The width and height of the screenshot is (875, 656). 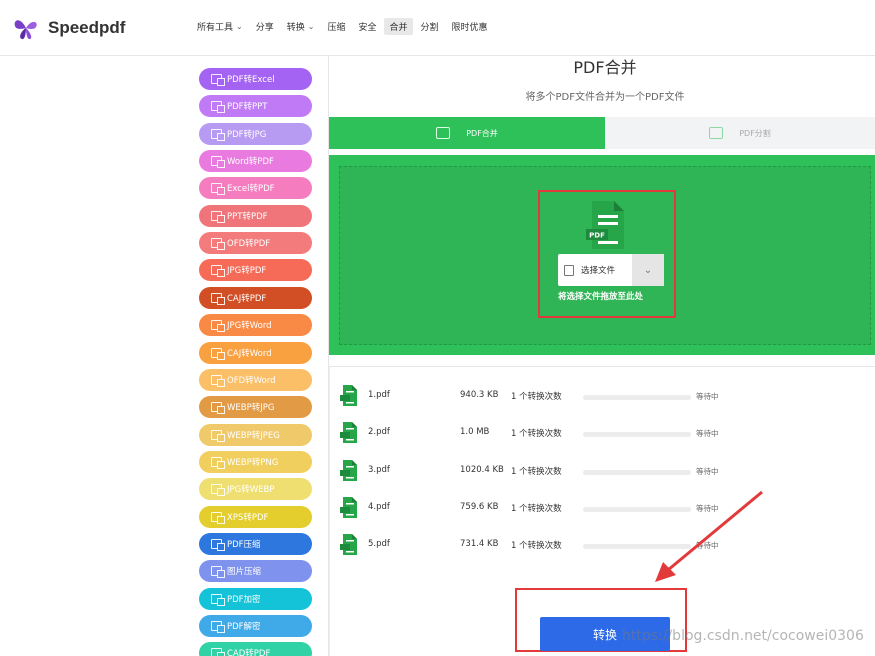 I want to click on sidebar-item-label: Word转PDF, so click(x=250, y=162).